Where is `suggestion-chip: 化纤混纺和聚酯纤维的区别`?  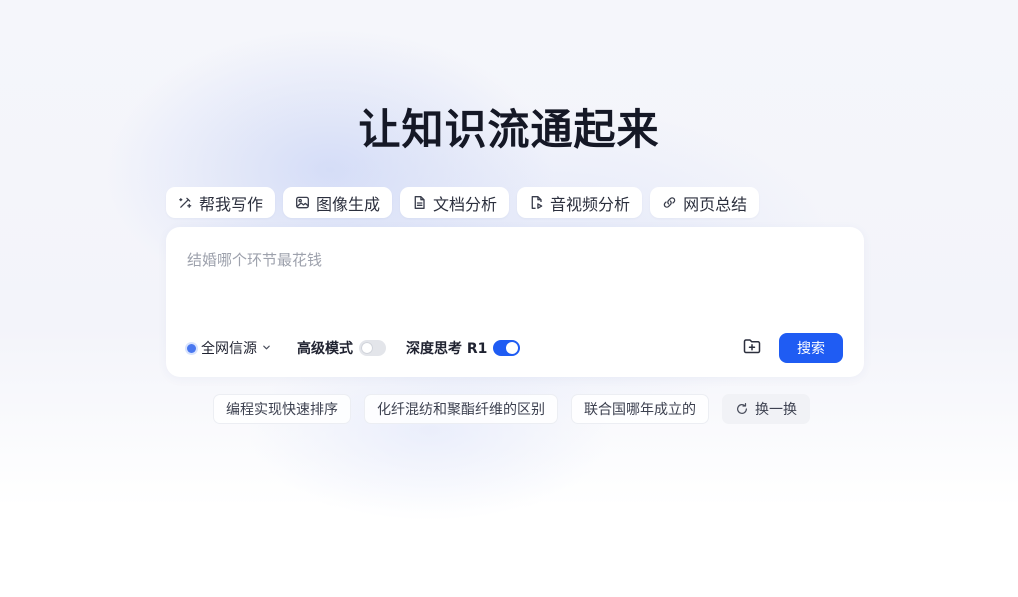 suggestion-chip: 化纤混纺和聚酯纤维的区别 is located at coordinates (461, 409).